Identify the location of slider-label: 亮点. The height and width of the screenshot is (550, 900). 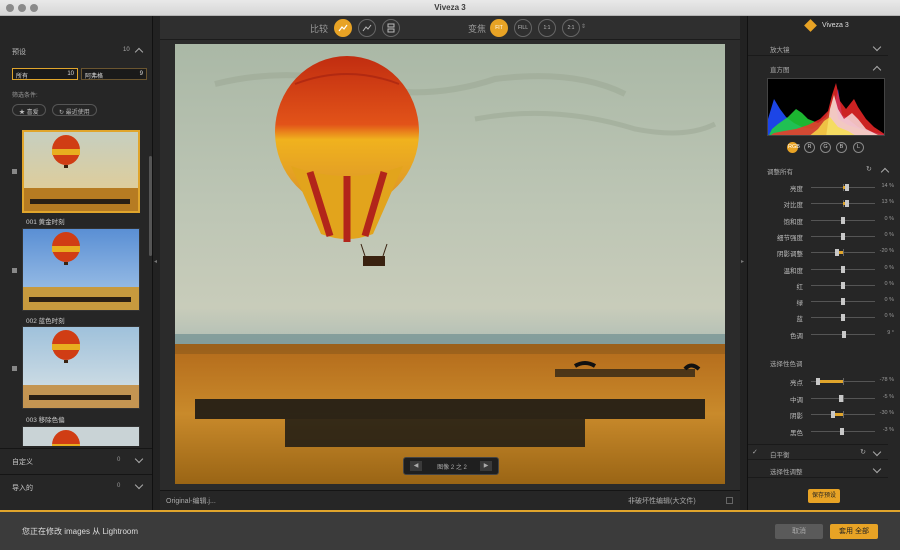
(796, 383).